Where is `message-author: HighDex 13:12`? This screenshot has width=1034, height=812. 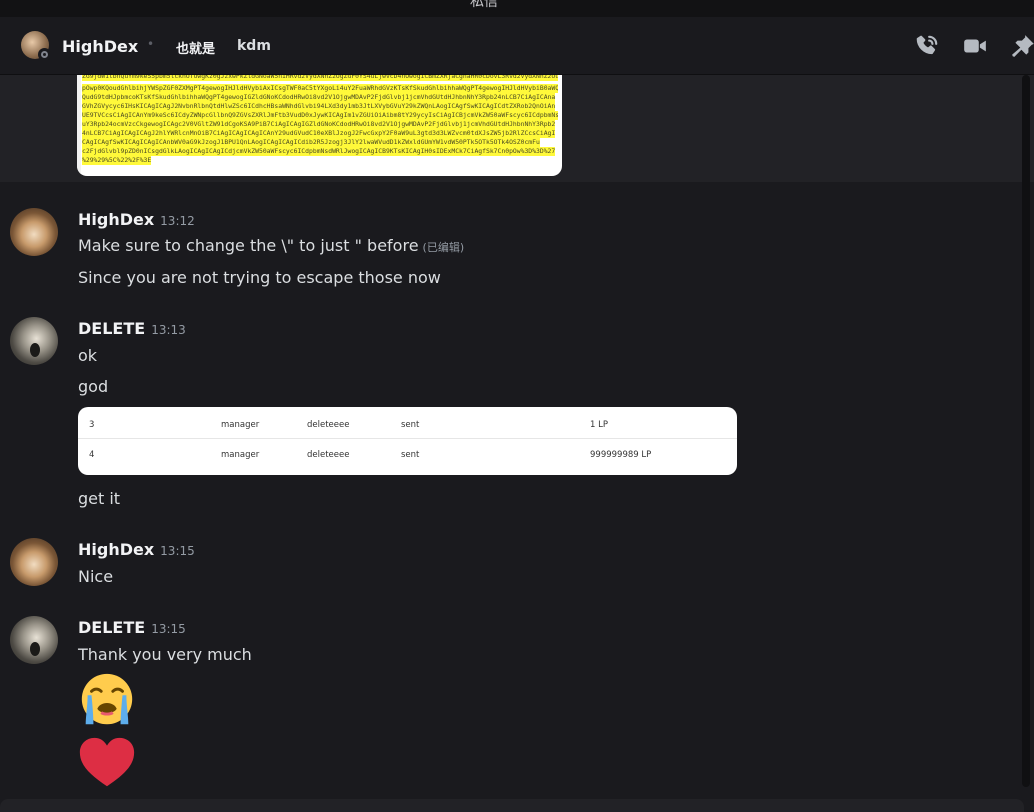 message-author: HighDex 13:12 is located at coordinates (136, 219).